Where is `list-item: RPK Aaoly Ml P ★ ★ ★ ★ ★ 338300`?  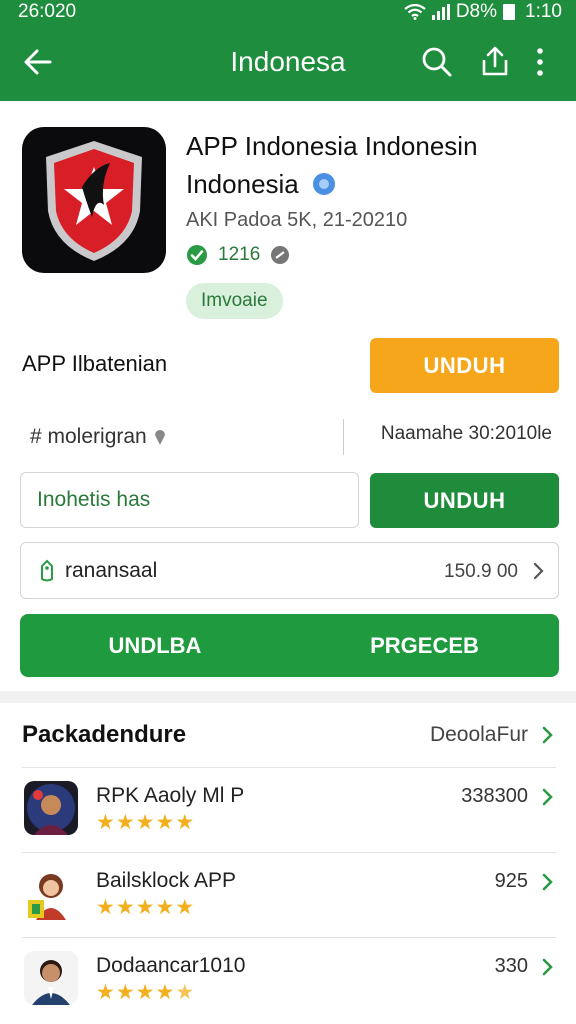
list-item: RPK Aaoly Ml P ★ ★ ★ ★ ★ 338300 is located at coordinates (288, 809).